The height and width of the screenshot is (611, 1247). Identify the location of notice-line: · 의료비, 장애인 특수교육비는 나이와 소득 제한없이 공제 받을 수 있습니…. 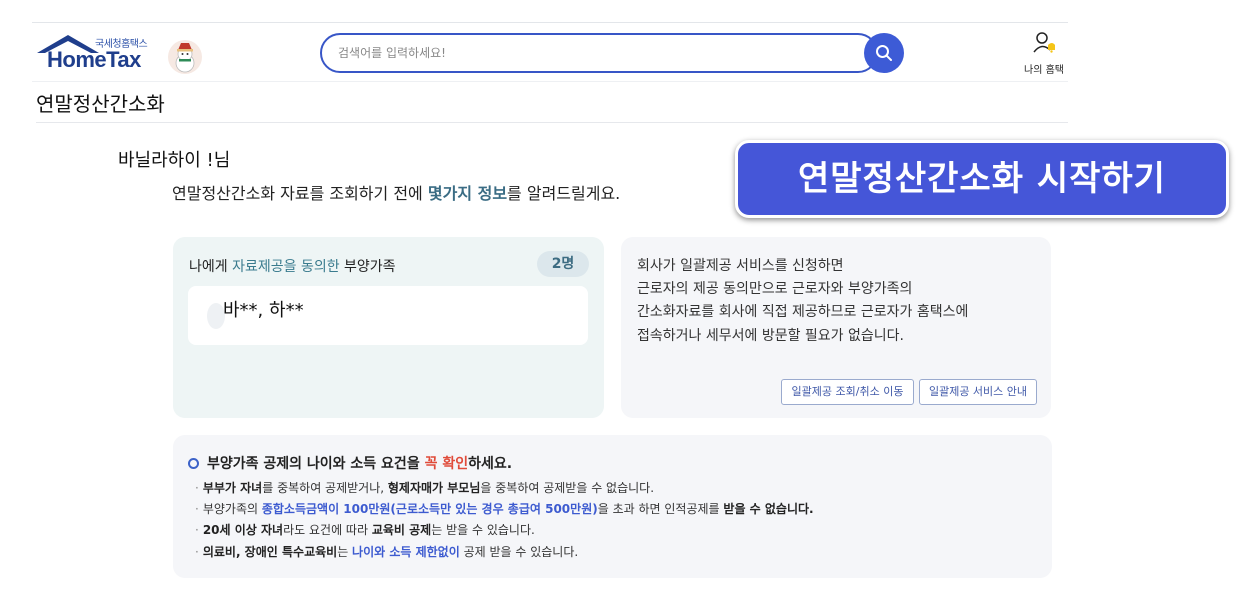
(386, 551).